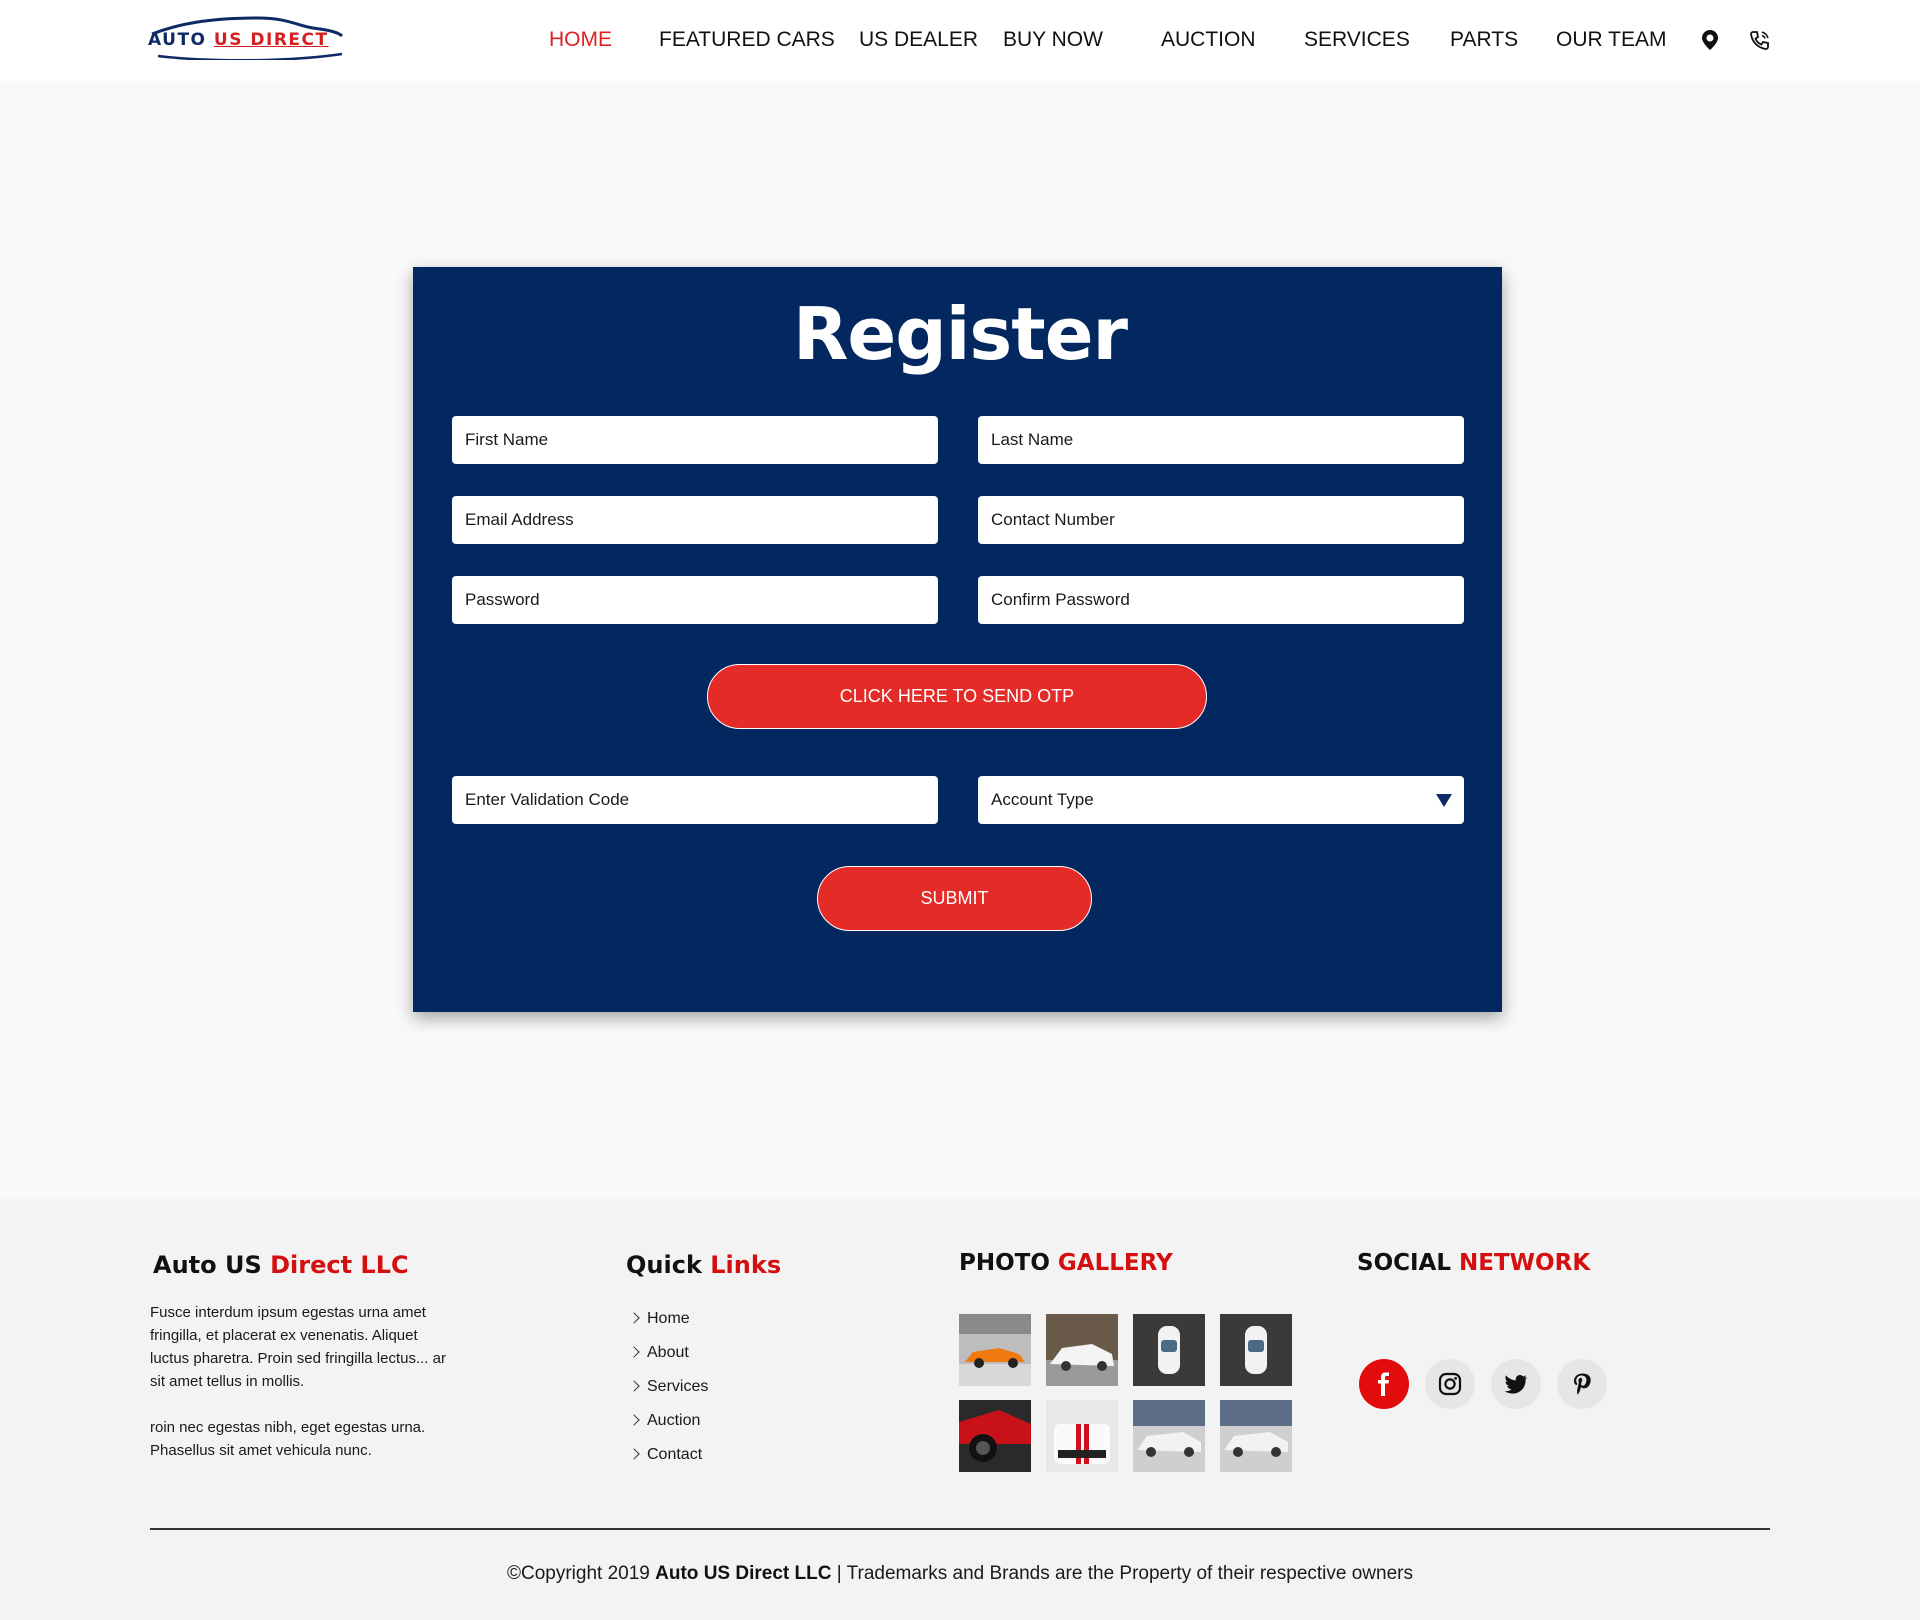 This screenshot has height=1620, width=1920. I want to click on facebook-button, so click(1384, 1384).